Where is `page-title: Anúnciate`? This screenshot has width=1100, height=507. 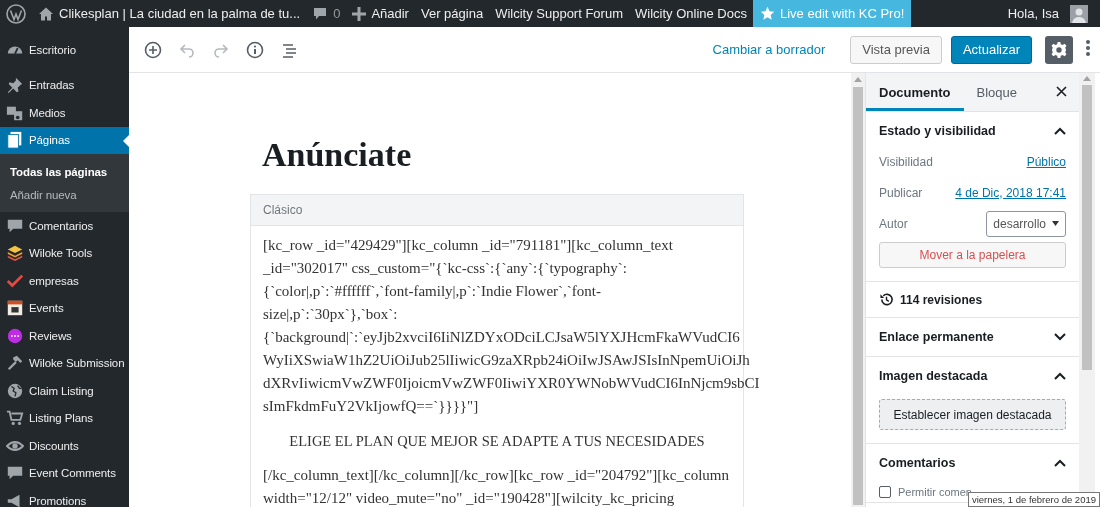
page-title: Anúnciate is located at coordinates (503, 155).